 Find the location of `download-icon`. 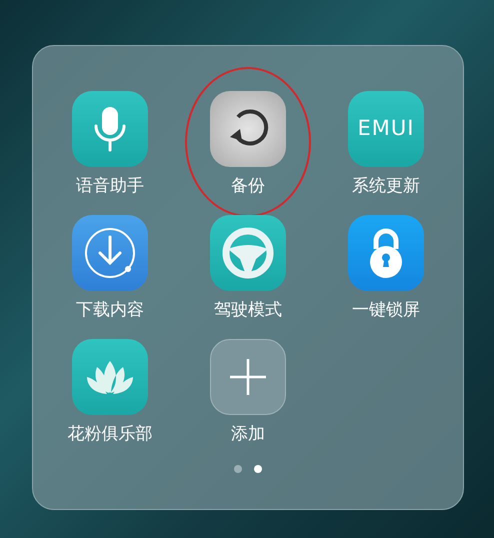

download-icon is located at coordinates (110, 253).